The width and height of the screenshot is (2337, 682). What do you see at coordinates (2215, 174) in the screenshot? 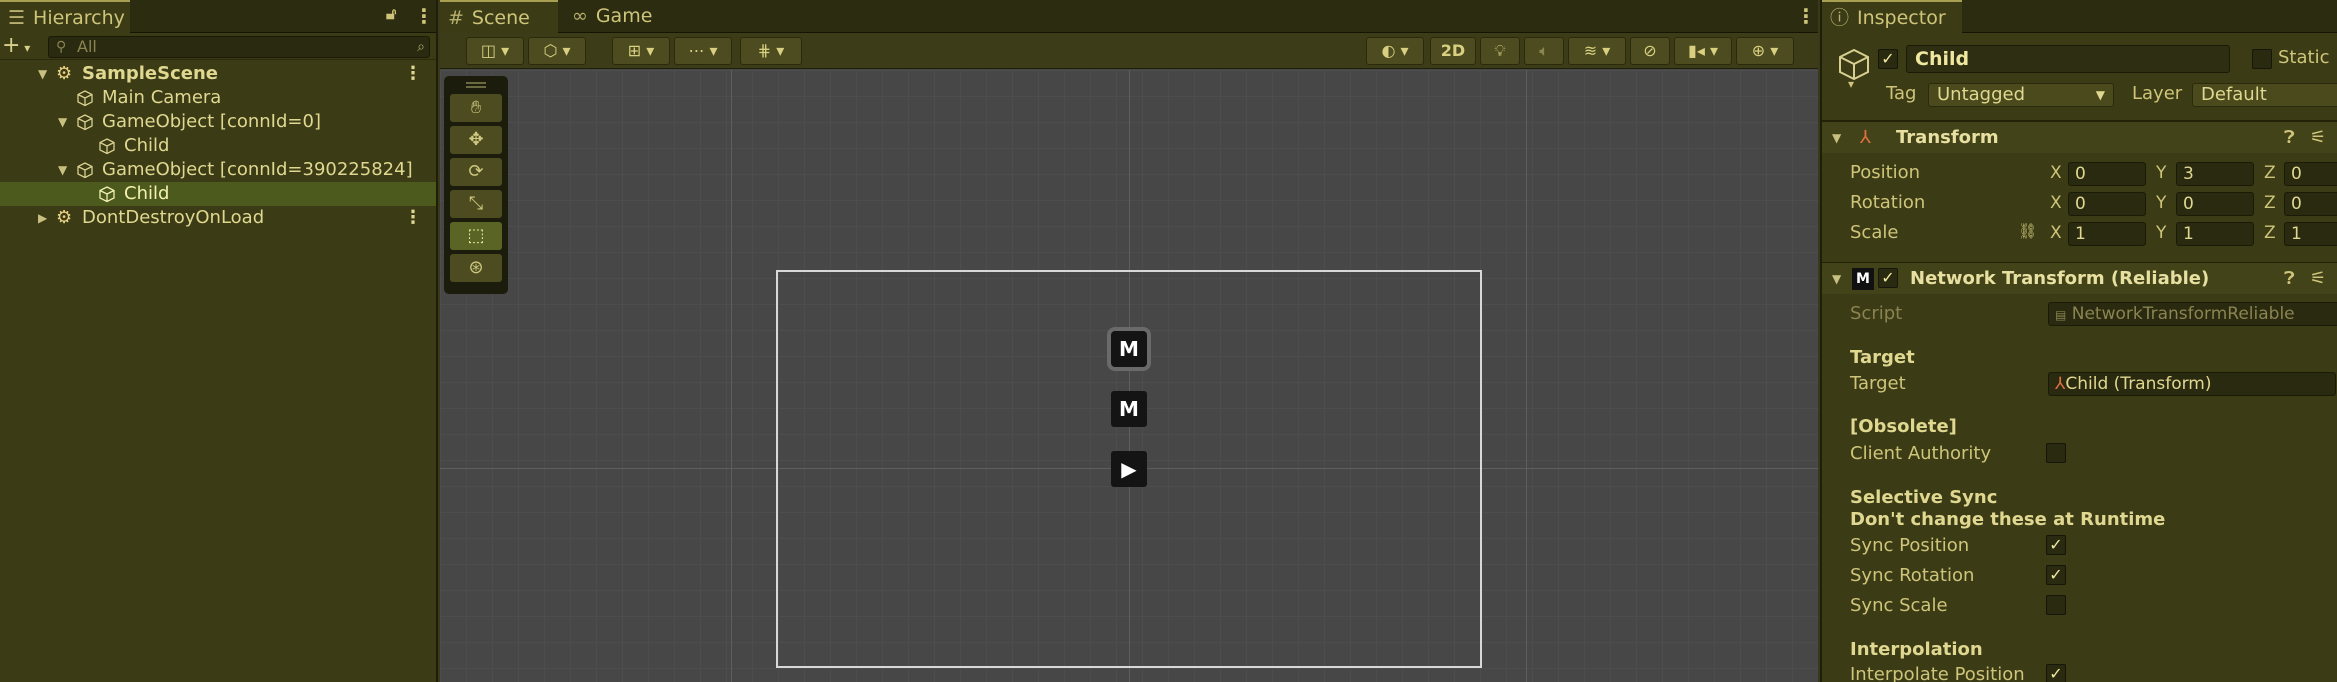
I see `position-y-field: 3` at bounding box center [2215, 174].